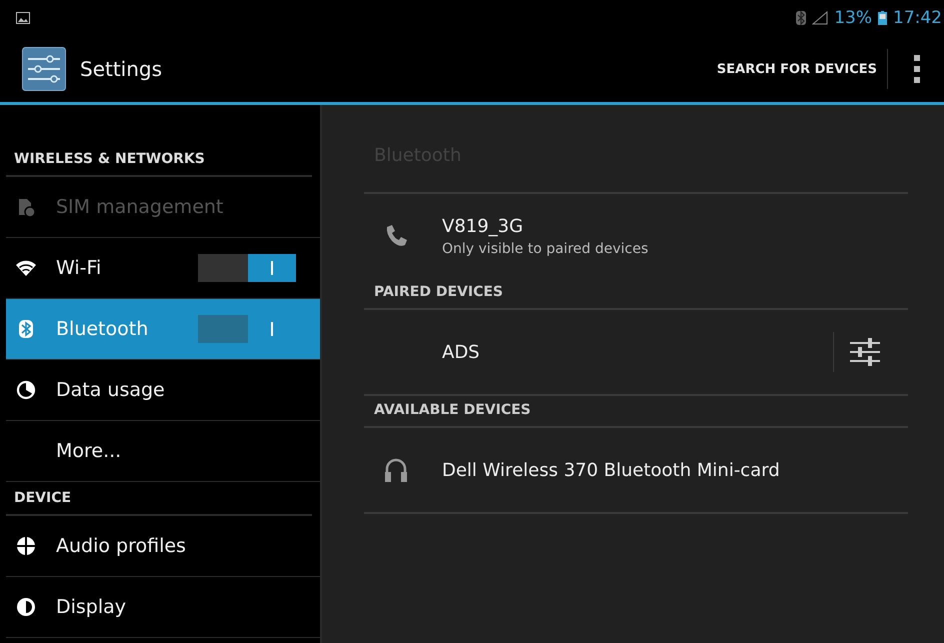 The width and height of the screenshot is (944, 643). I want to click on section-header: PAIRED DEVICES, so click(438, 292).